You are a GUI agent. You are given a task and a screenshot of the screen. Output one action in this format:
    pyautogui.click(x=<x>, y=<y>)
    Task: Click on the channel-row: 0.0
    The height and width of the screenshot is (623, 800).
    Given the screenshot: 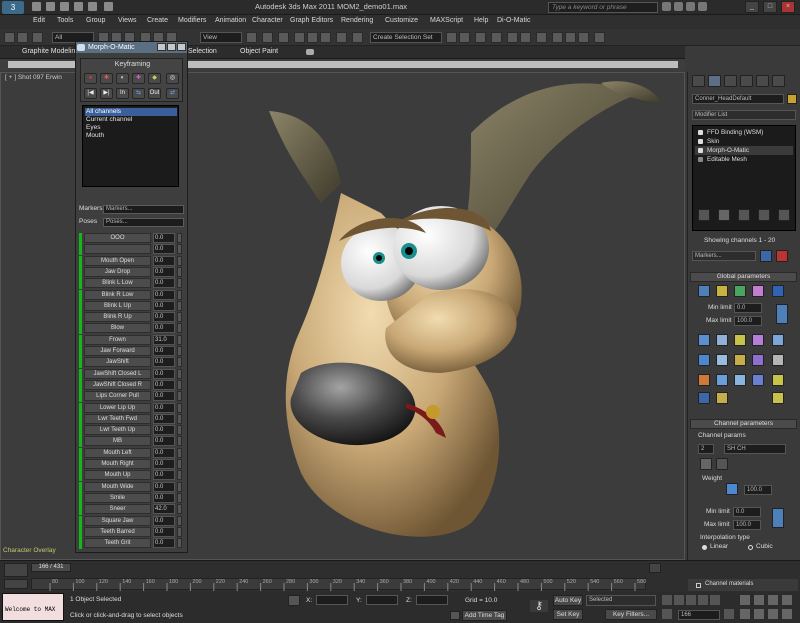 What is the action you would take?
    pyautogui.click(x=132, y=250)
    